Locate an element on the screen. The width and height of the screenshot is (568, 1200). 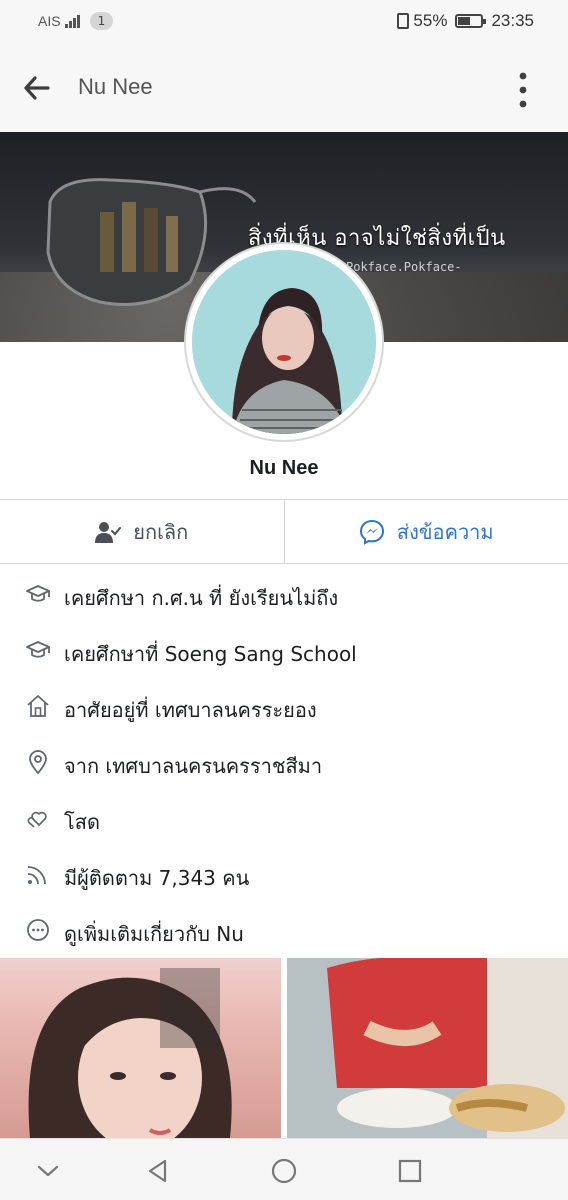
info-row-followers: มีผู้ติดตาม 7,343 คน is located at coordinates (284, 874).